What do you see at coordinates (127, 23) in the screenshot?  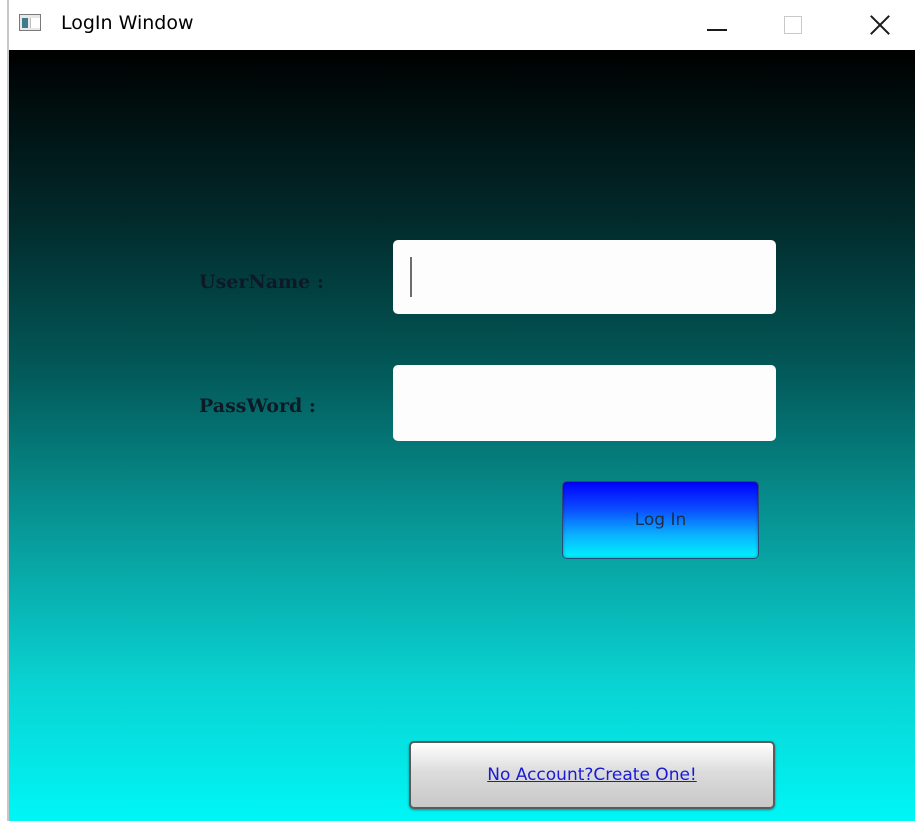 I see `window-title: LogIn Window` at bounding box center [127, 23].